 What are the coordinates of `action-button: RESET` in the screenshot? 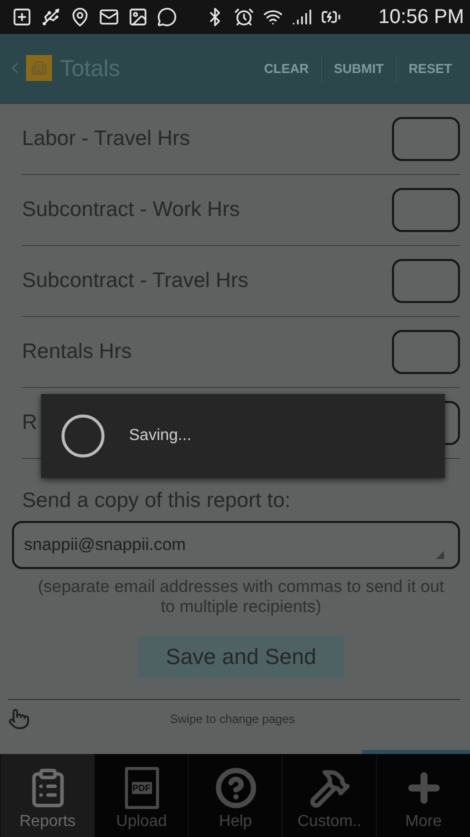 It's located at (430, 68).